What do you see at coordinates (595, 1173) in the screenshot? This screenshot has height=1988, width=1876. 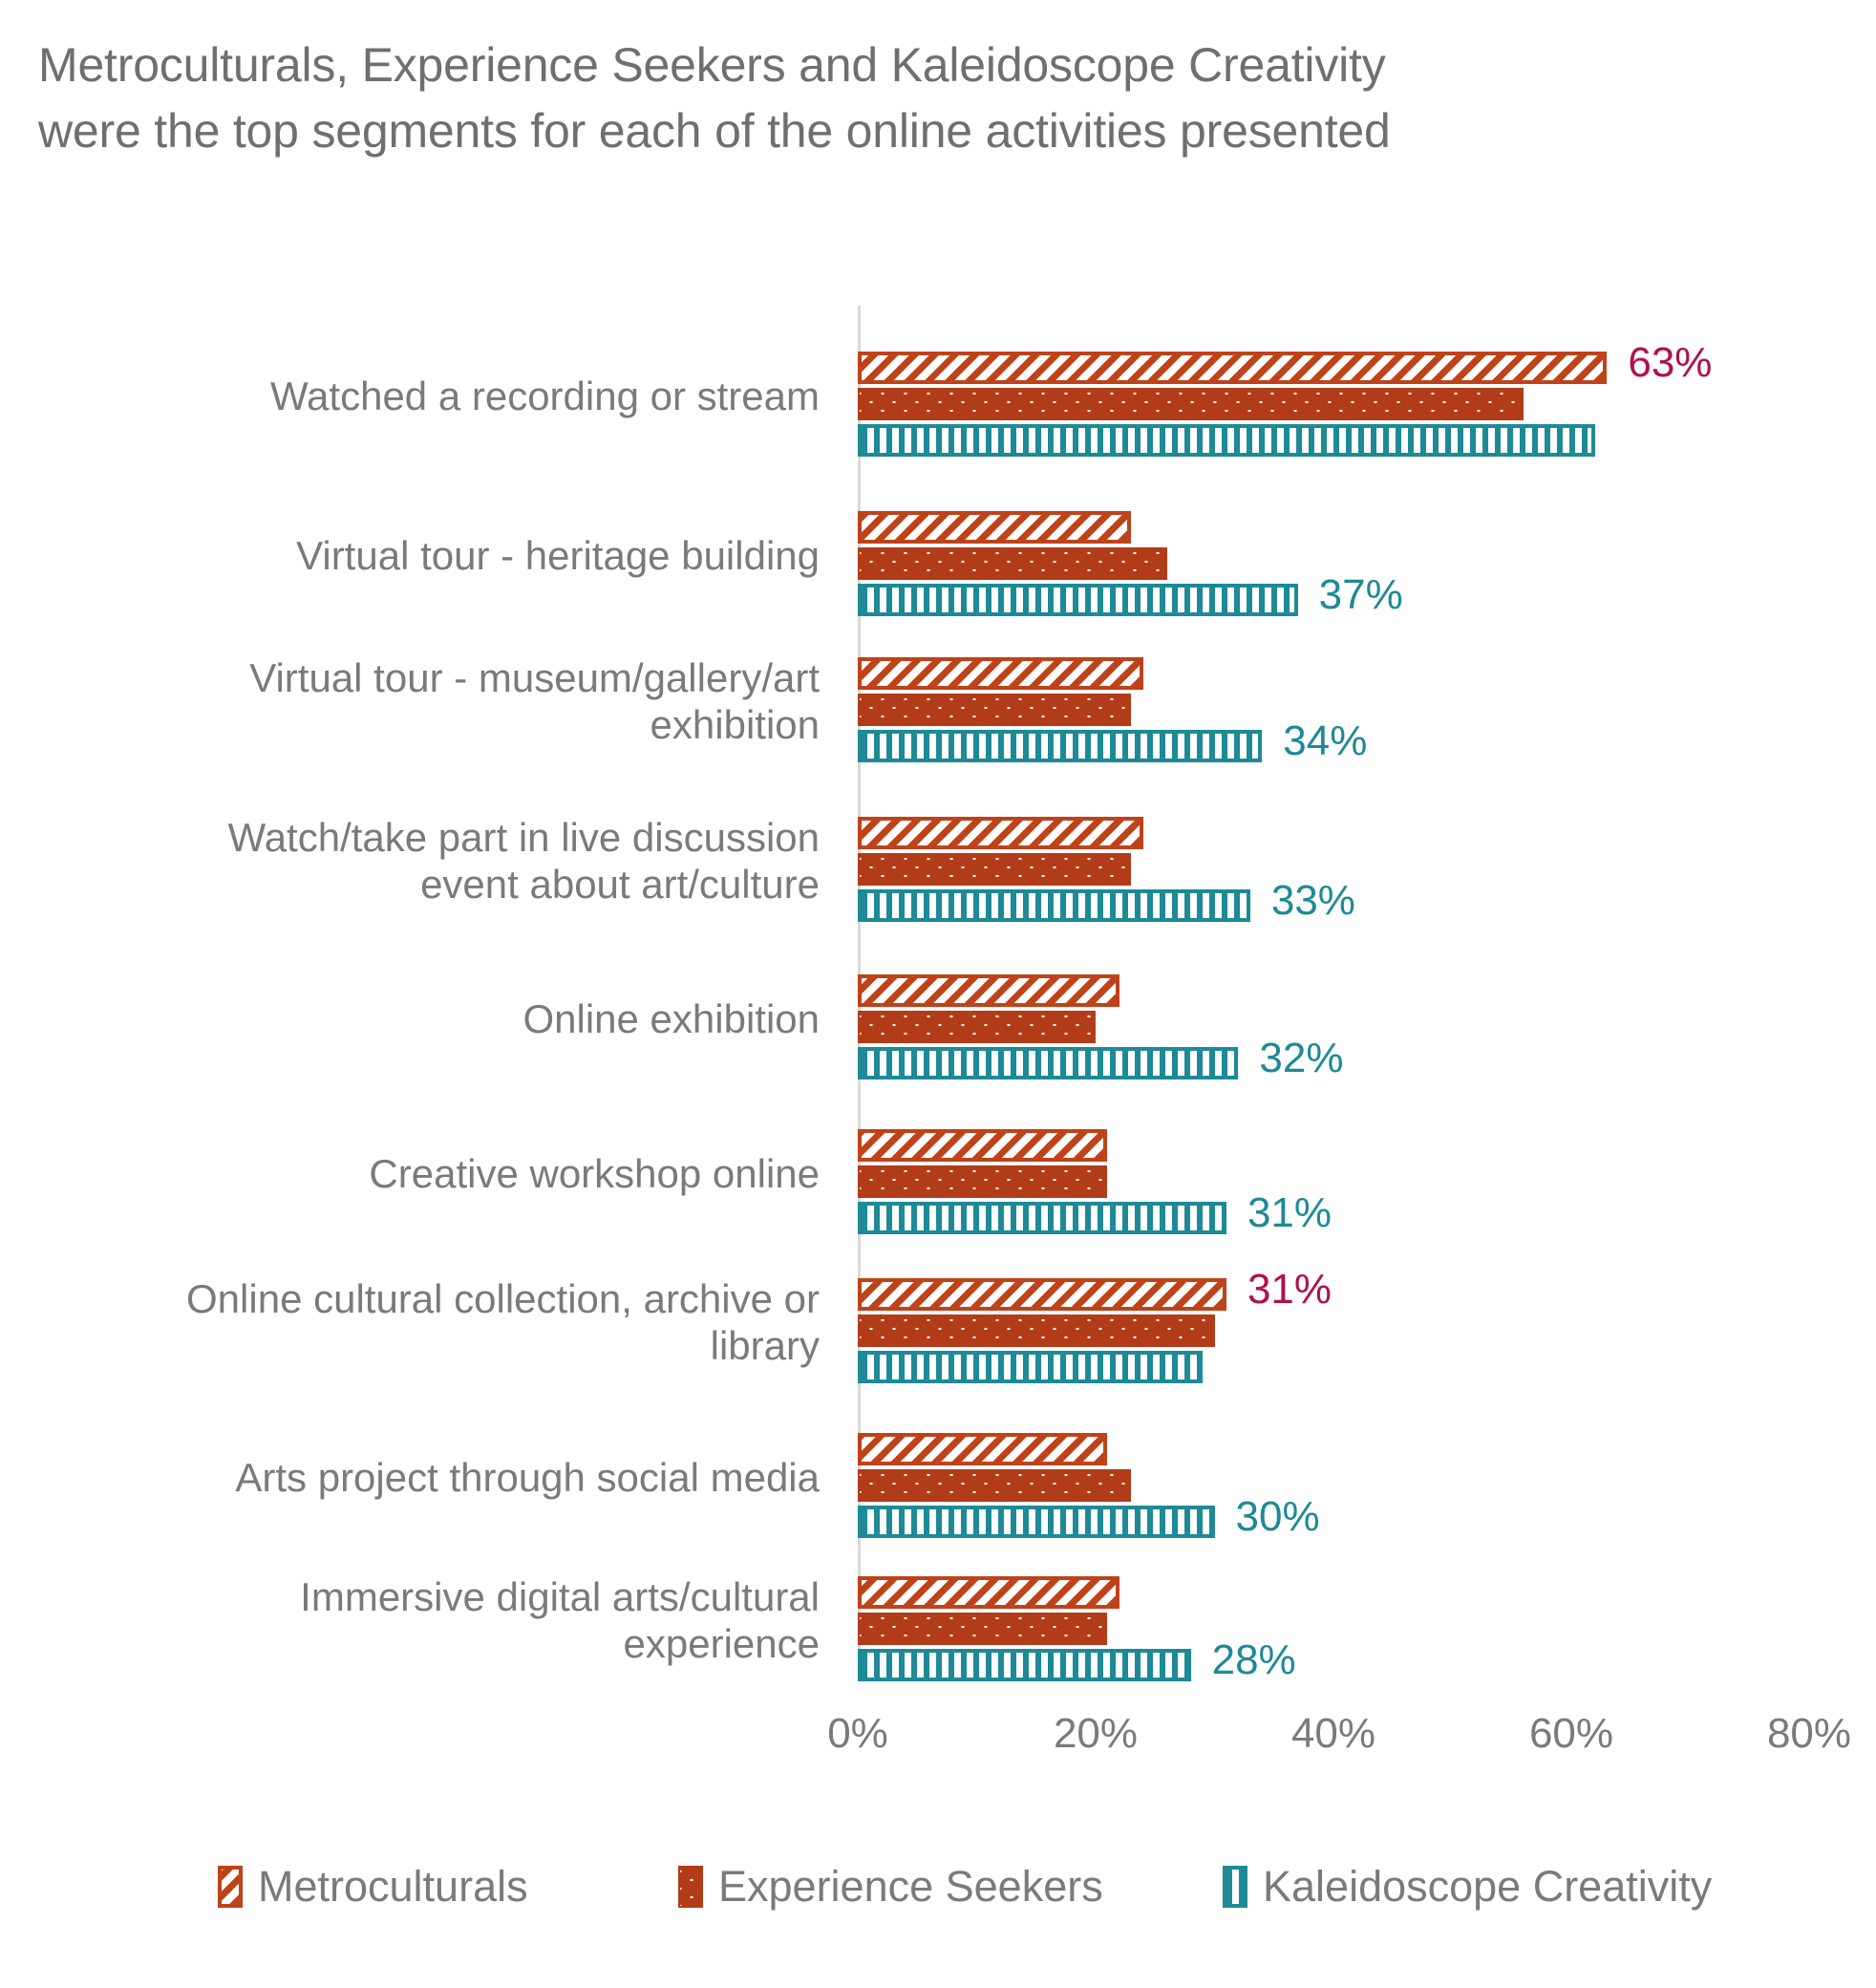 I see `category-label-line: Creative workshop online` at bounding box center [595, 1173].